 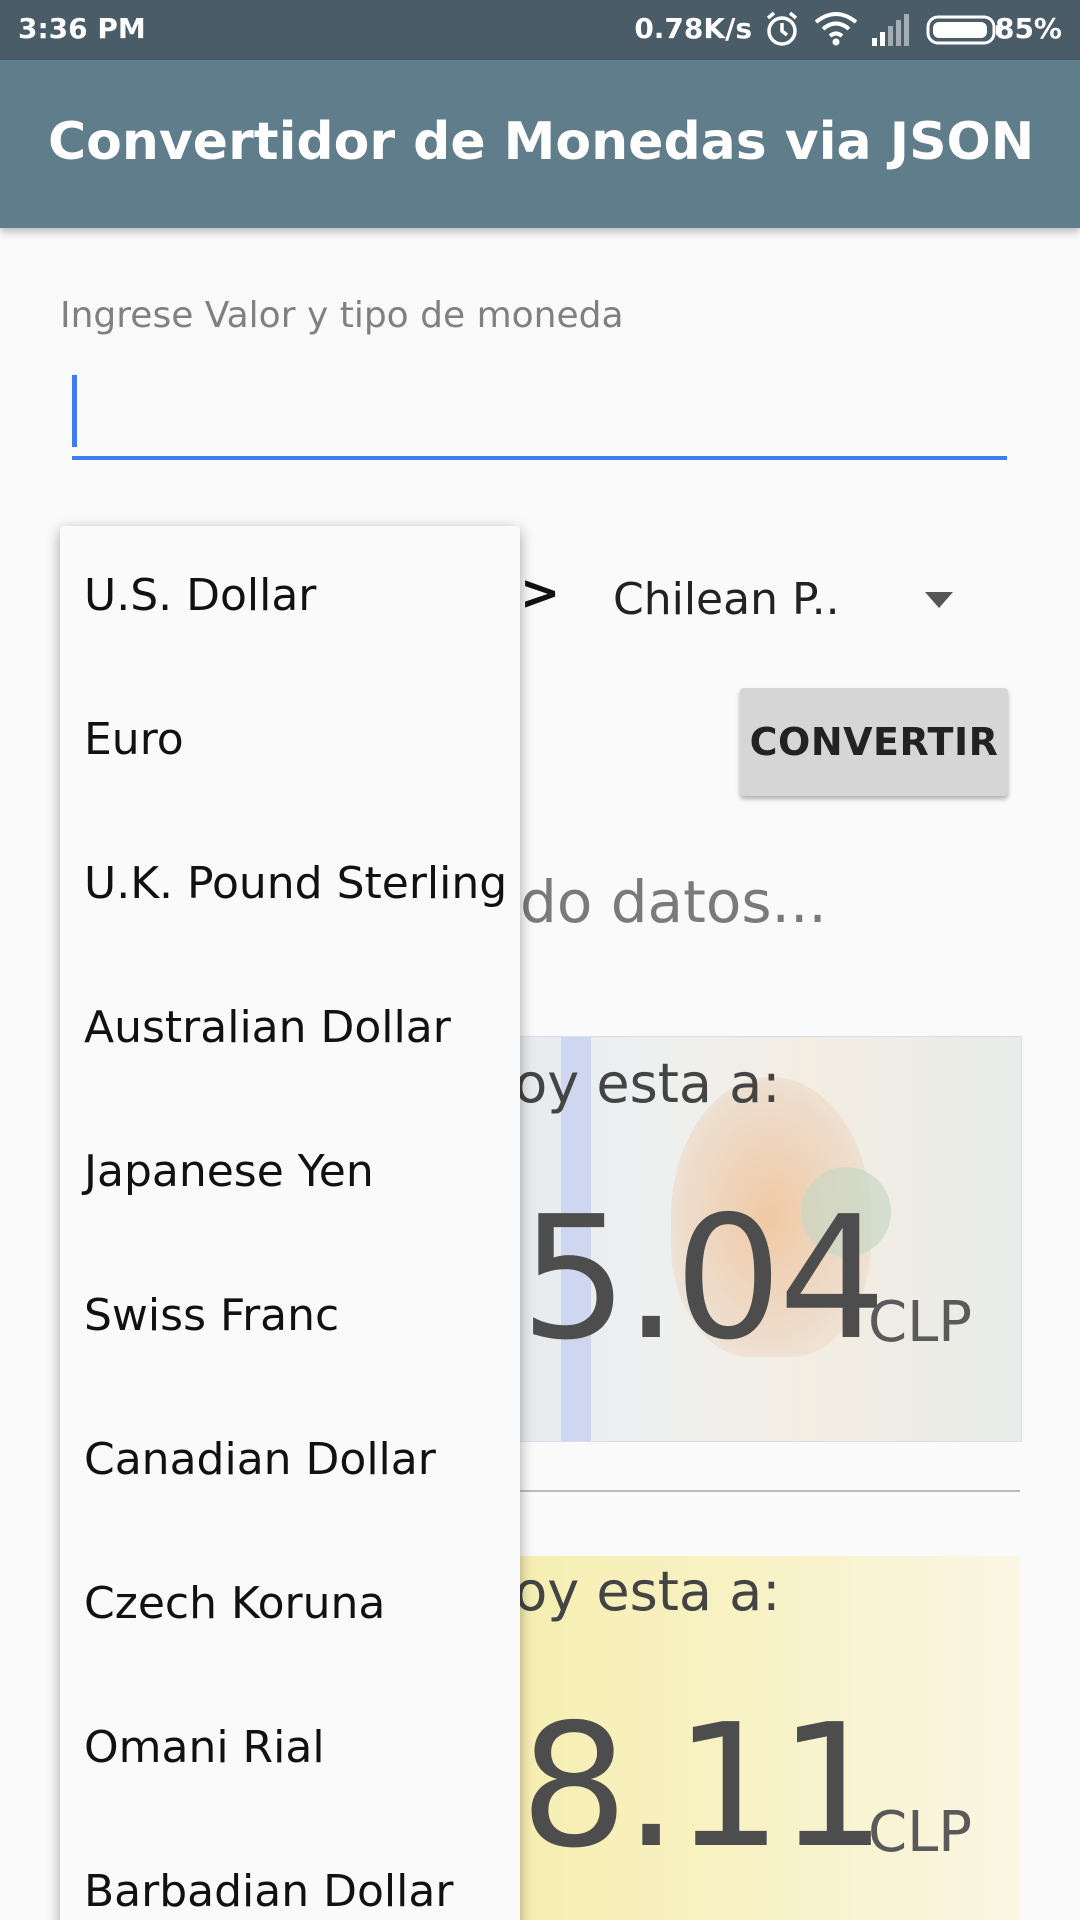 What do you see at coordinates (939, 600) in the screenshot?
I see `dropdown-arrow-icon` at bounding box center [939, 600].